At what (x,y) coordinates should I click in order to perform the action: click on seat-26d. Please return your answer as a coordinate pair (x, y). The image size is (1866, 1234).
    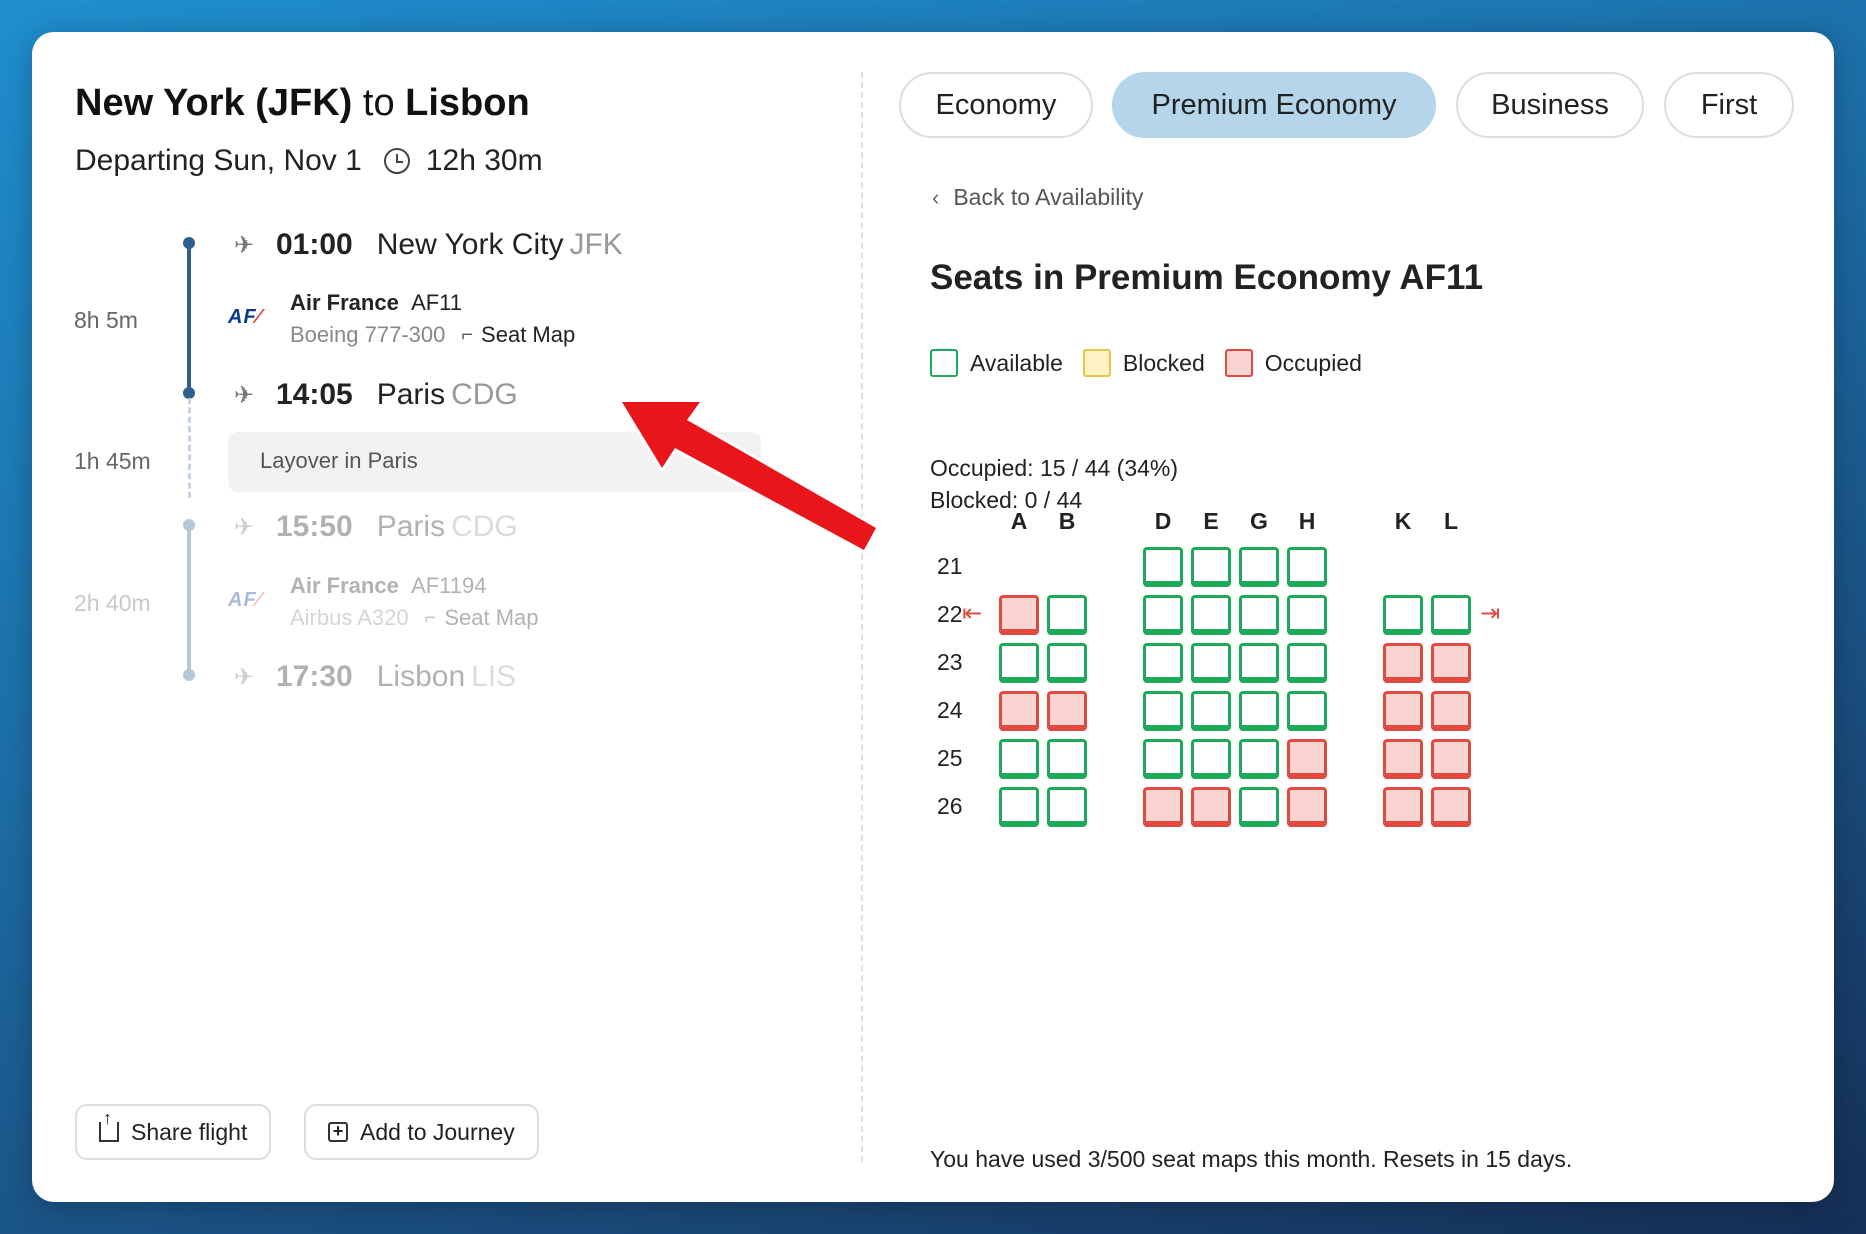
    Looking at the image, I should click on (1163, 807).